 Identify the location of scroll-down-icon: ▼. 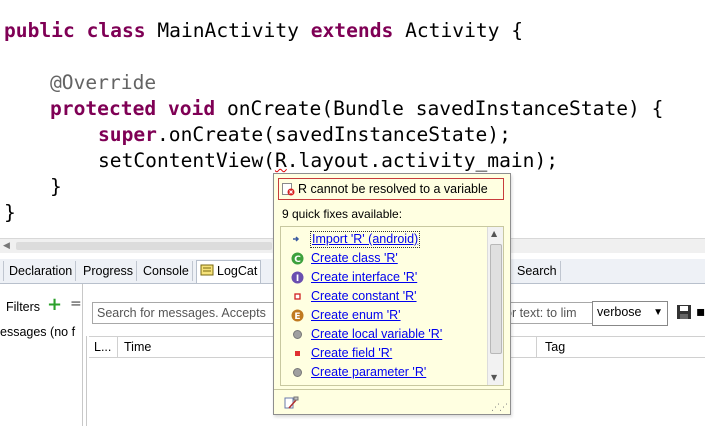
(494, 377).